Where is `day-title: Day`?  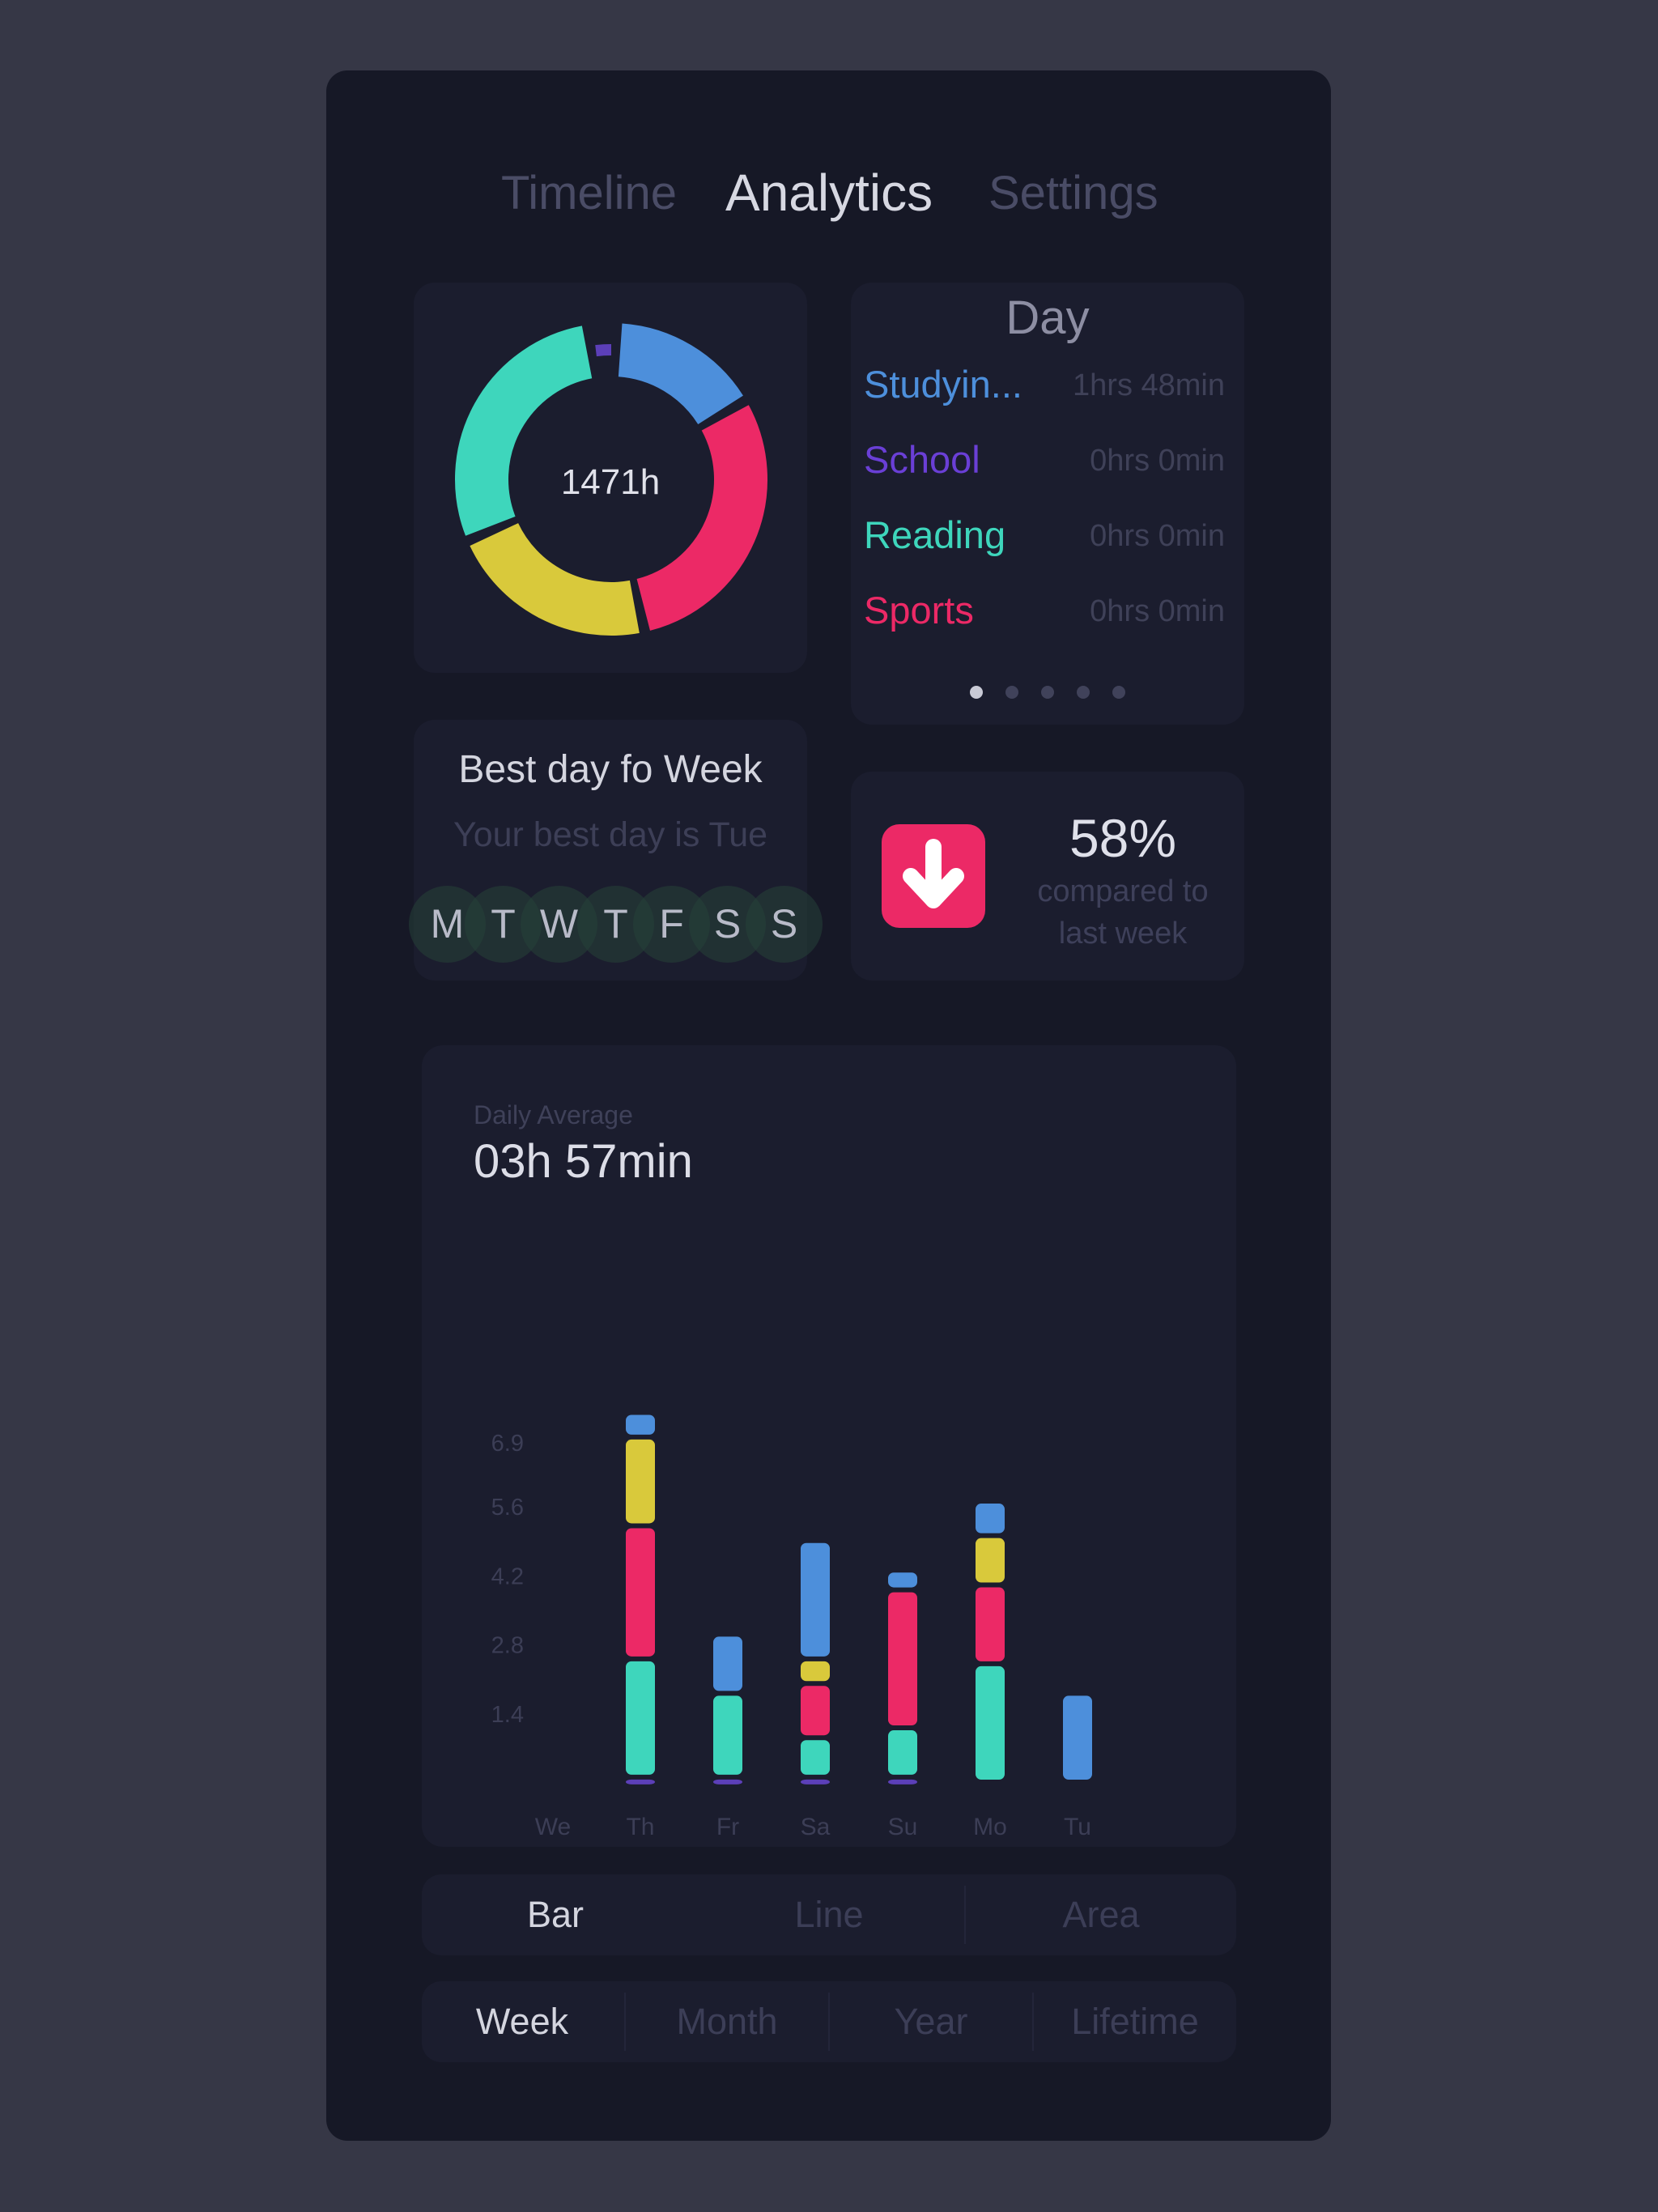
day-title: Day is located at coordinates (1047, 318).